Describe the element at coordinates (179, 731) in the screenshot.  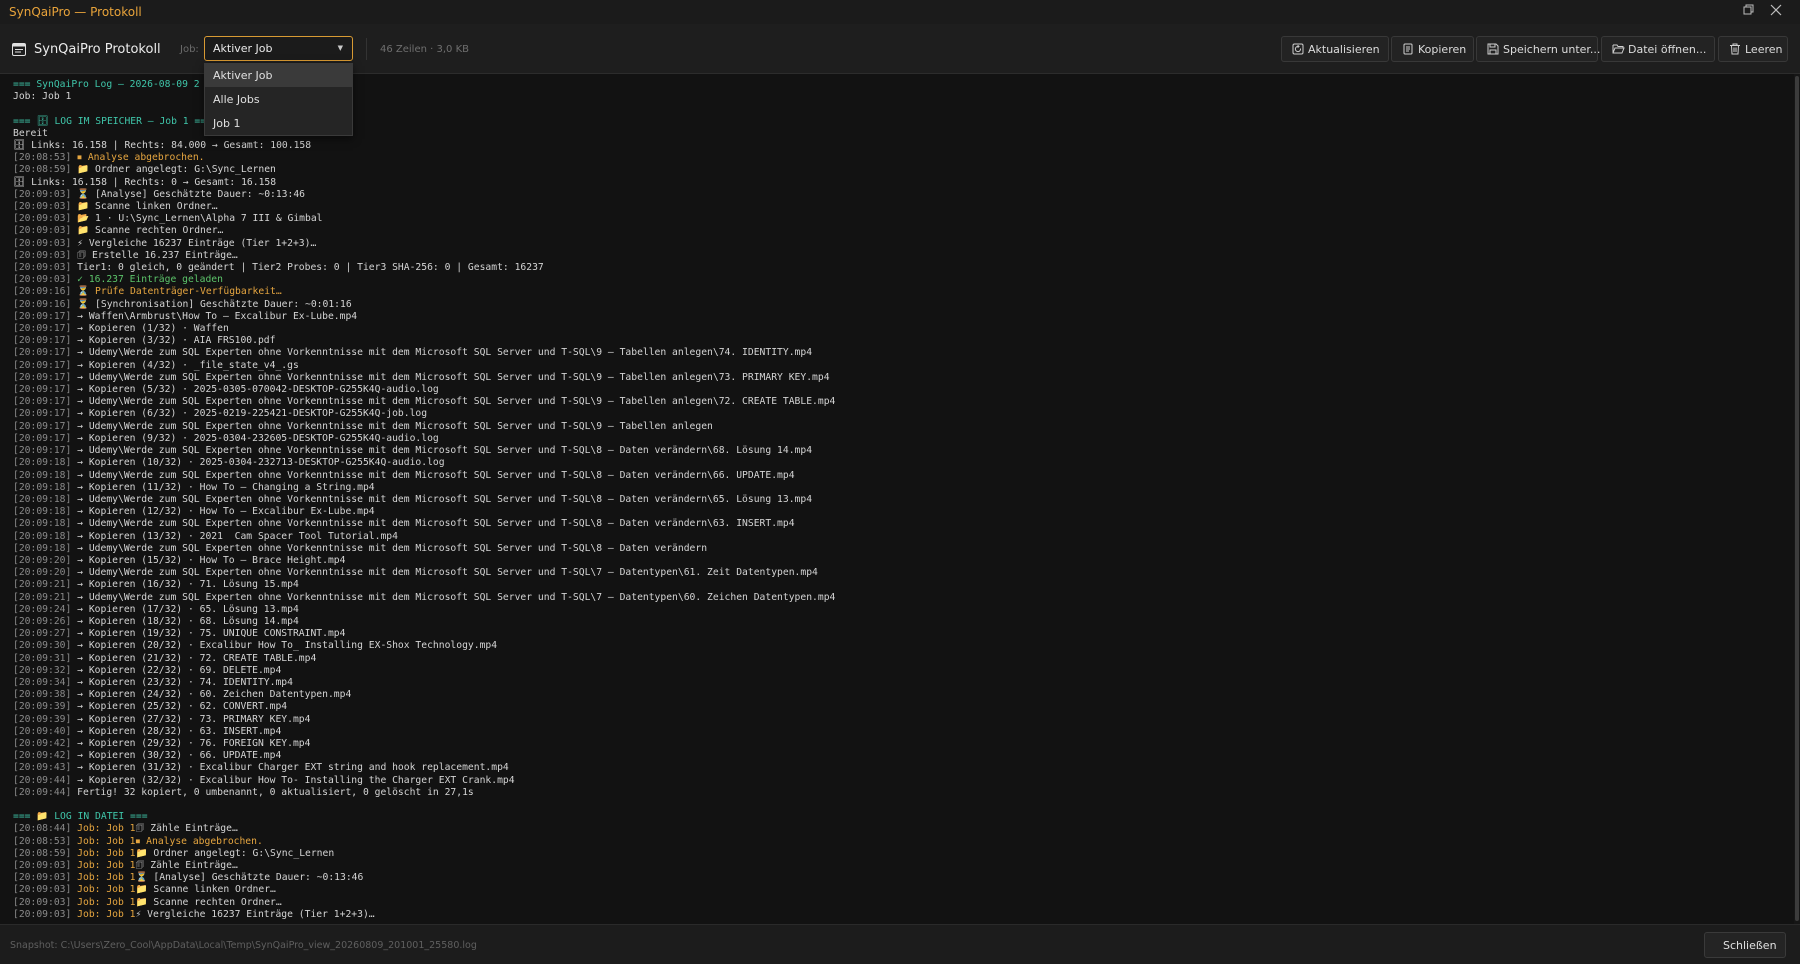
I see `log-message: → Kopieren (28/32) · 63. INSERT.mp4` at that location.